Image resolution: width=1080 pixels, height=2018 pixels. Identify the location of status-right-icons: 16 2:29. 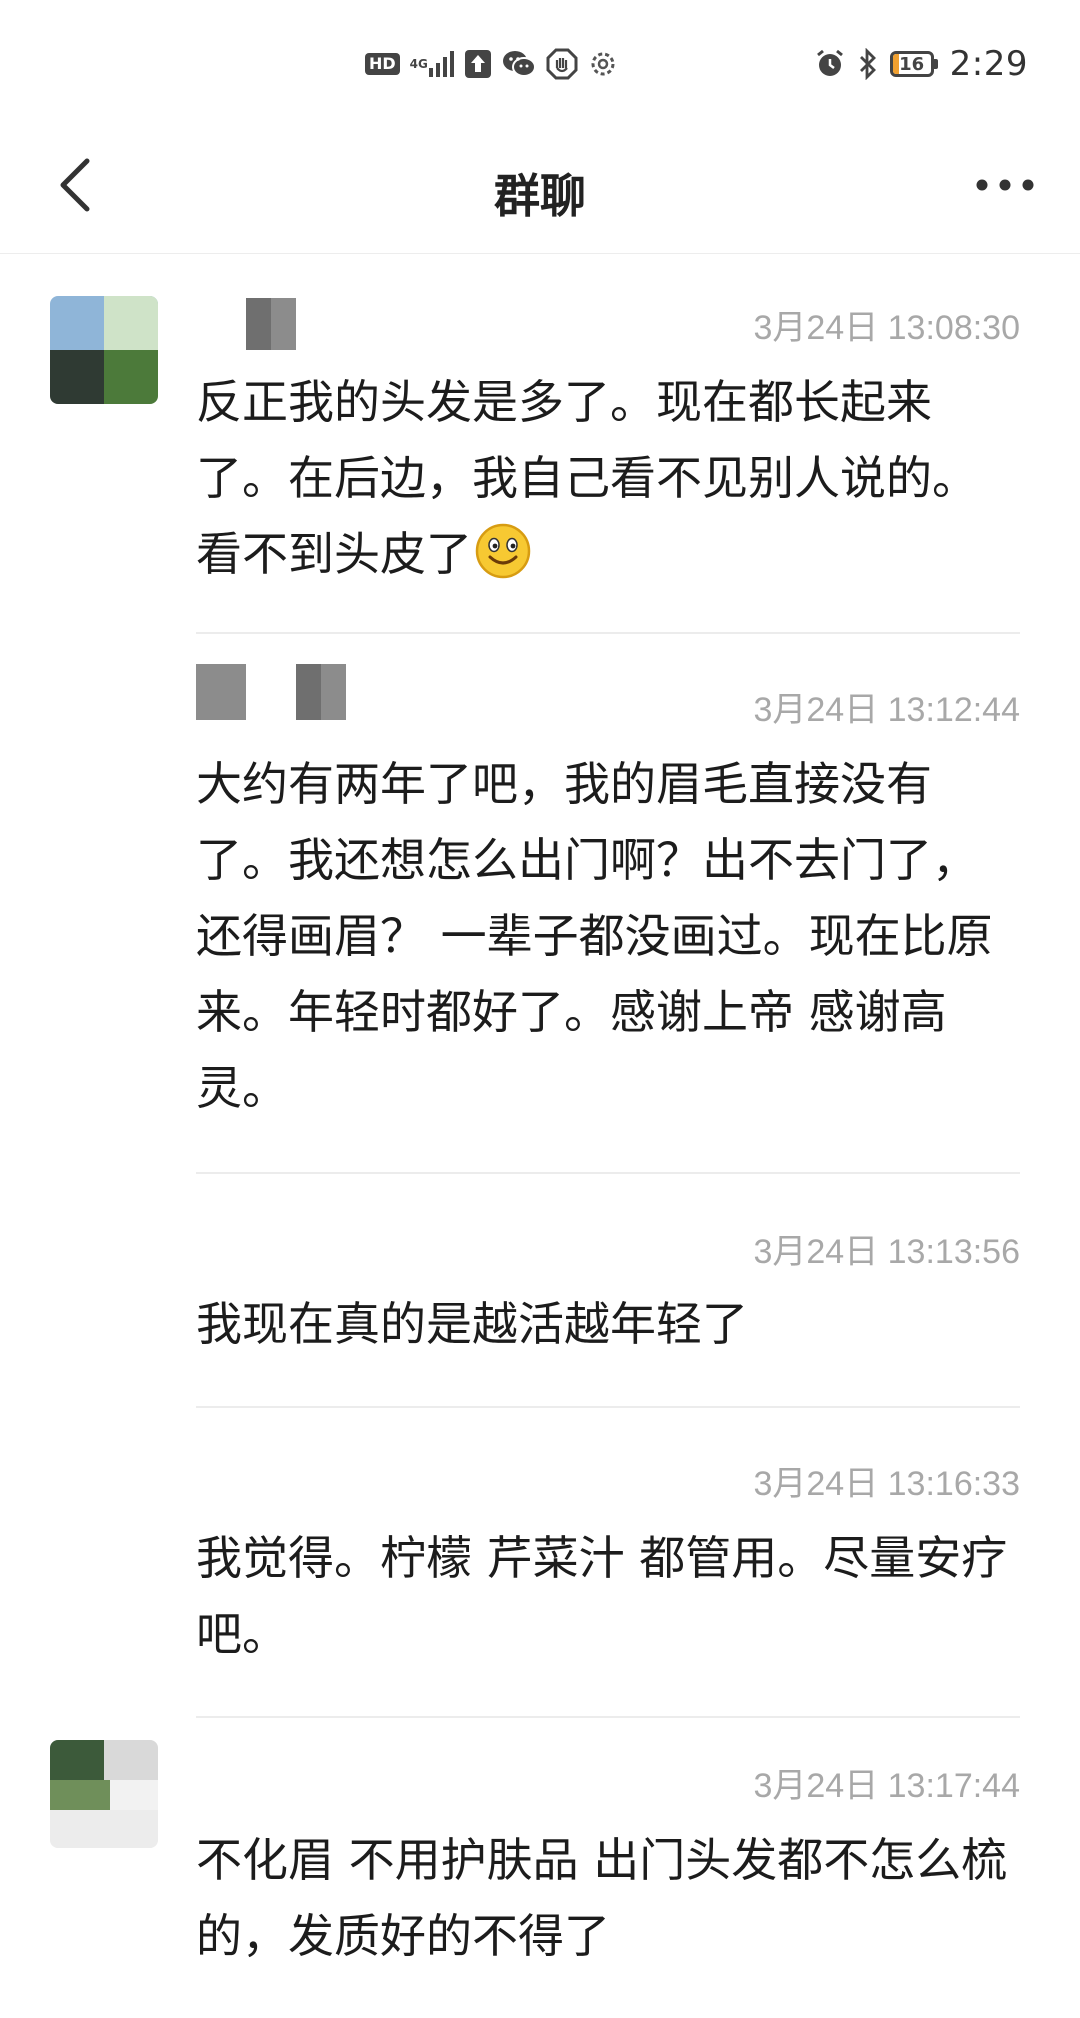
(921, 64).